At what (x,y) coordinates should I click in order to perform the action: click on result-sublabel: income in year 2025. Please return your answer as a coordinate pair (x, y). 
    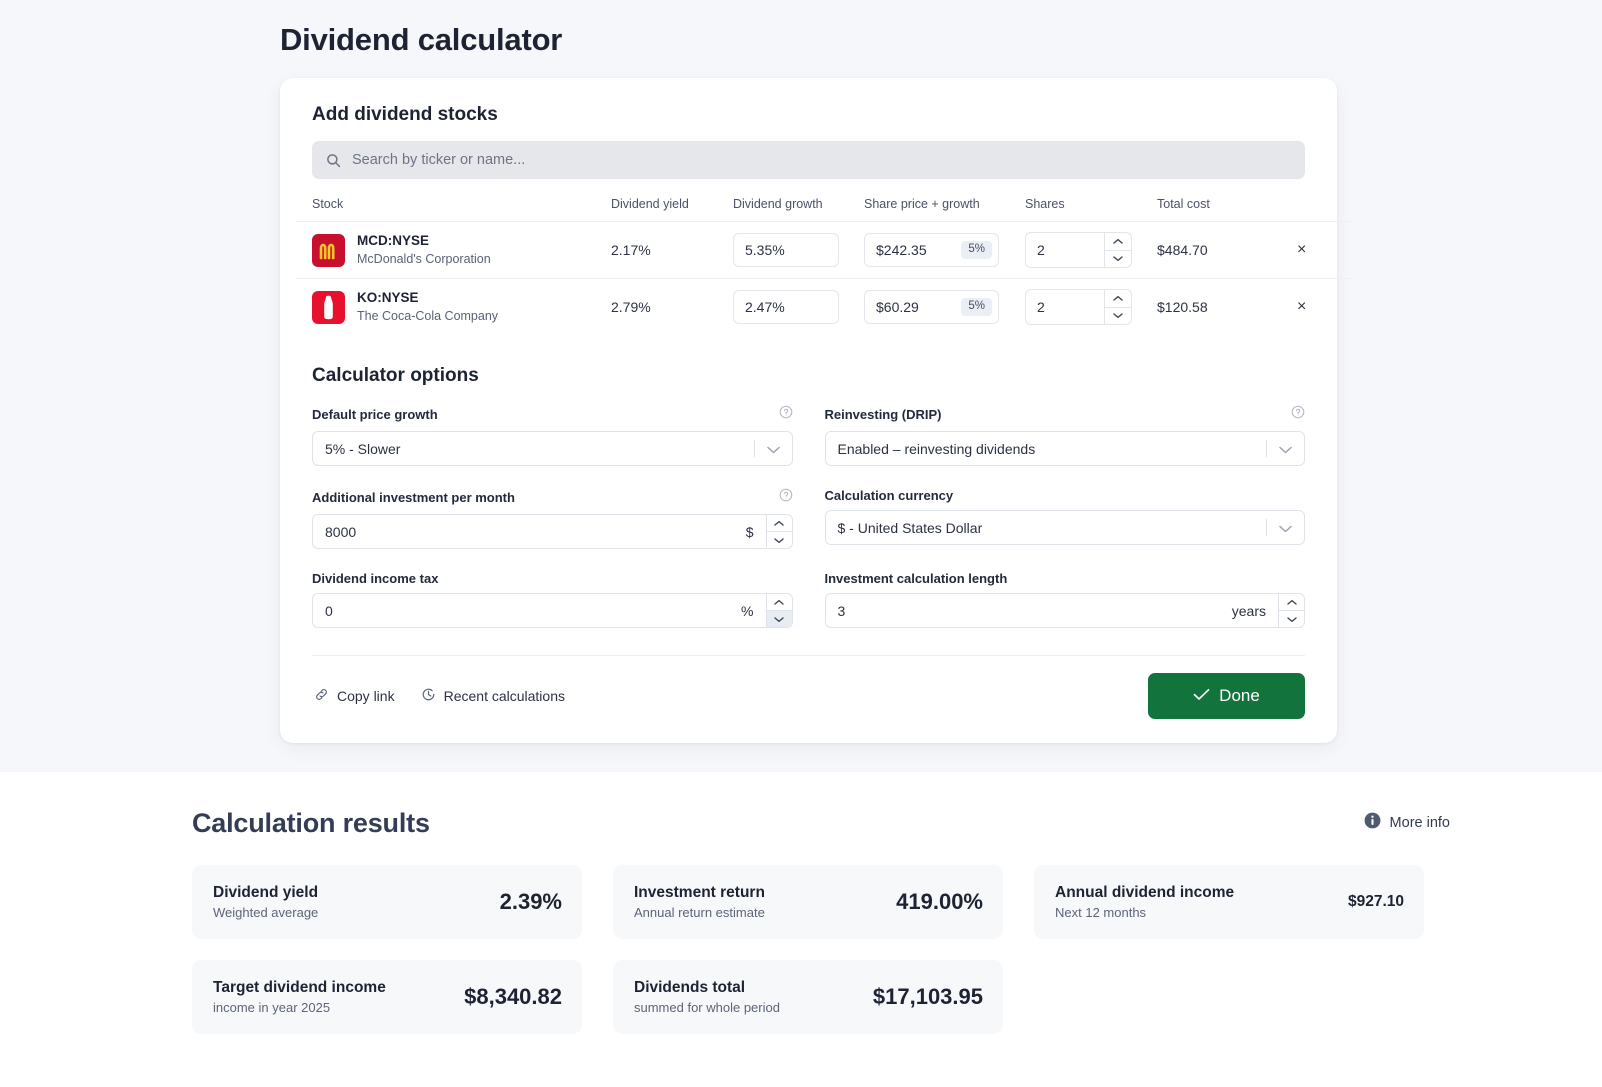
    Looking at the image, I should click on (272, 1007).